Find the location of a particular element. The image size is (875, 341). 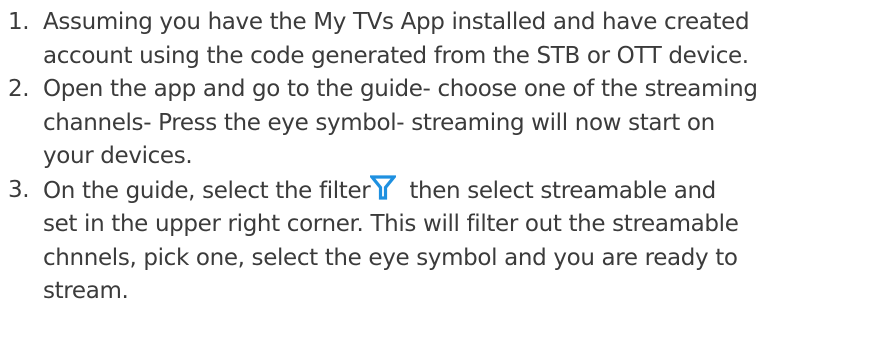

step-line-before-icon: On the guide, select the filter is located at coordinates (207, 190).